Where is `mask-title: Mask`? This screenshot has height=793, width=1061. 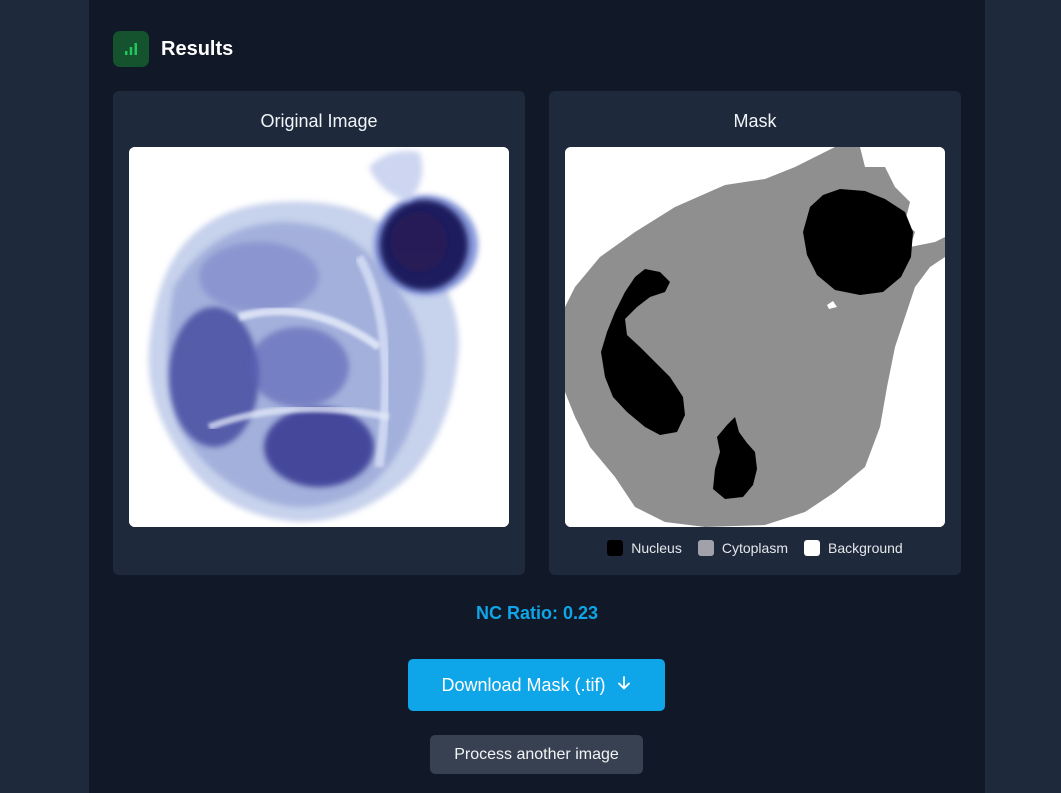
mask-title: Mask is located at coordinates (755, 121).